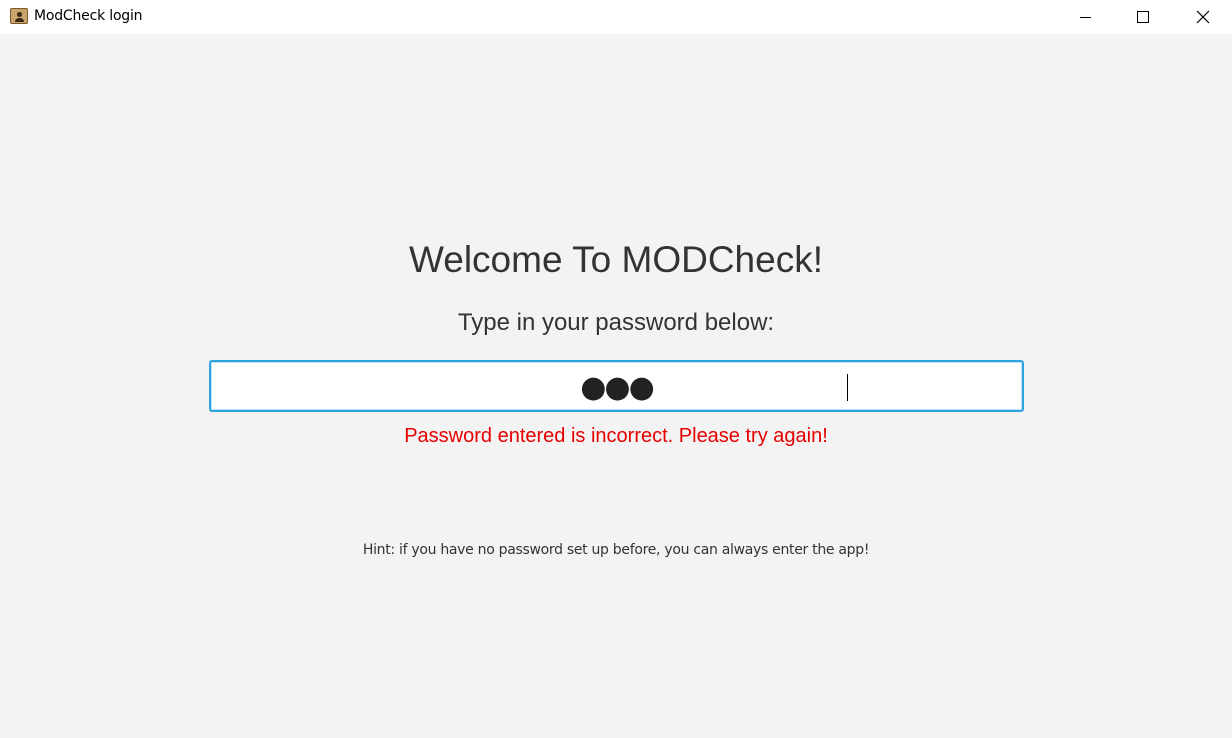 The height and width of the screenshot is (738, 1232). What do you see at coordinates (616, 17) in the screenshot?
I see `title-bar: ModCheck login` at bounding box center [616, 17].